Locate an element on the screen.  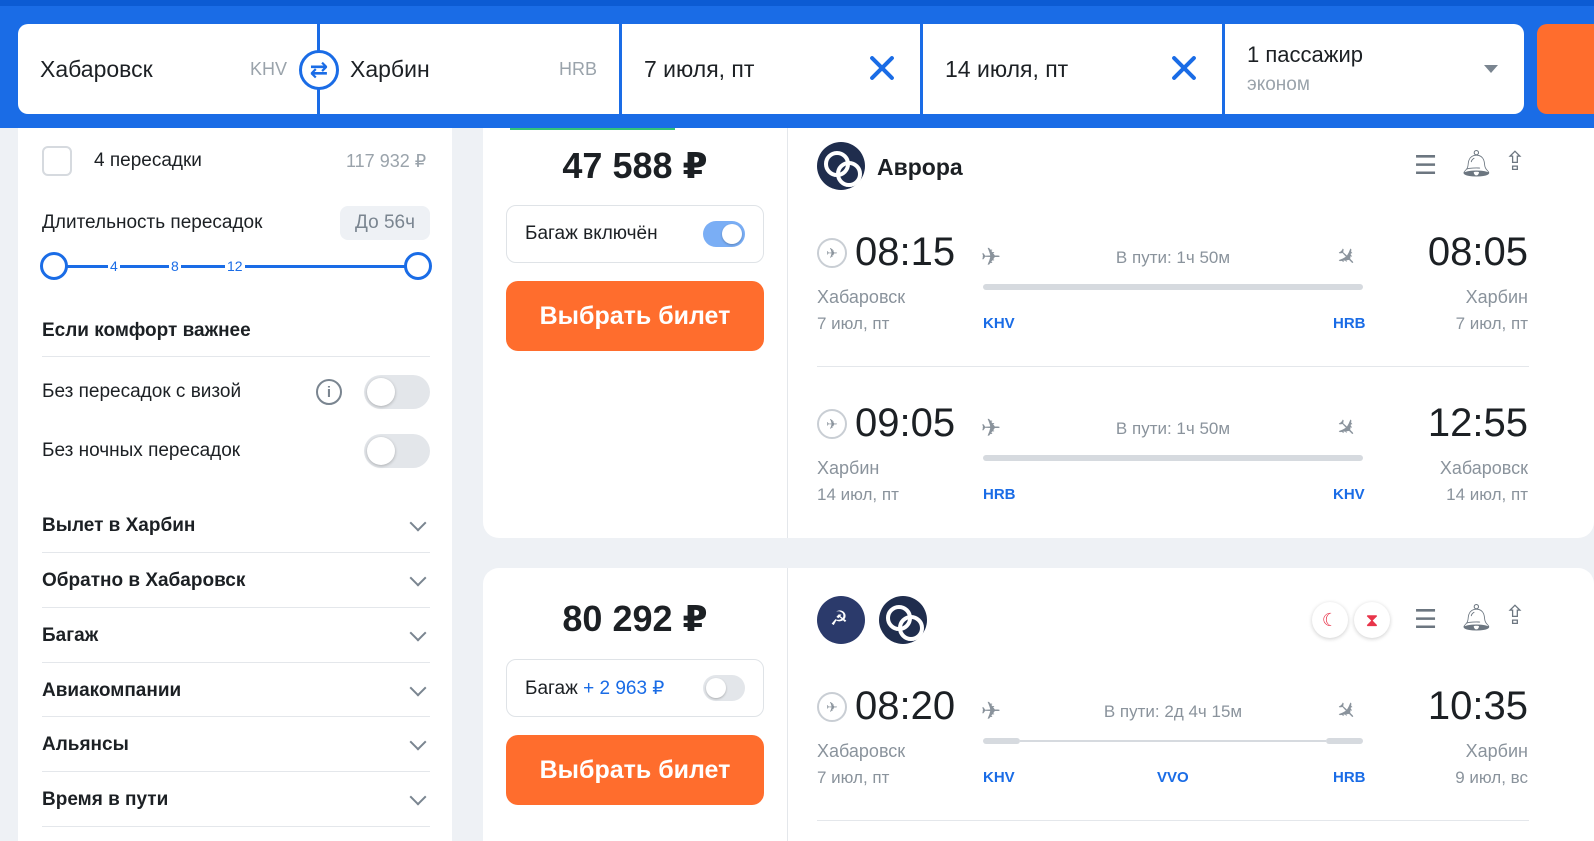
aeroflot-logo-icon is located at coordinates (841, 620).